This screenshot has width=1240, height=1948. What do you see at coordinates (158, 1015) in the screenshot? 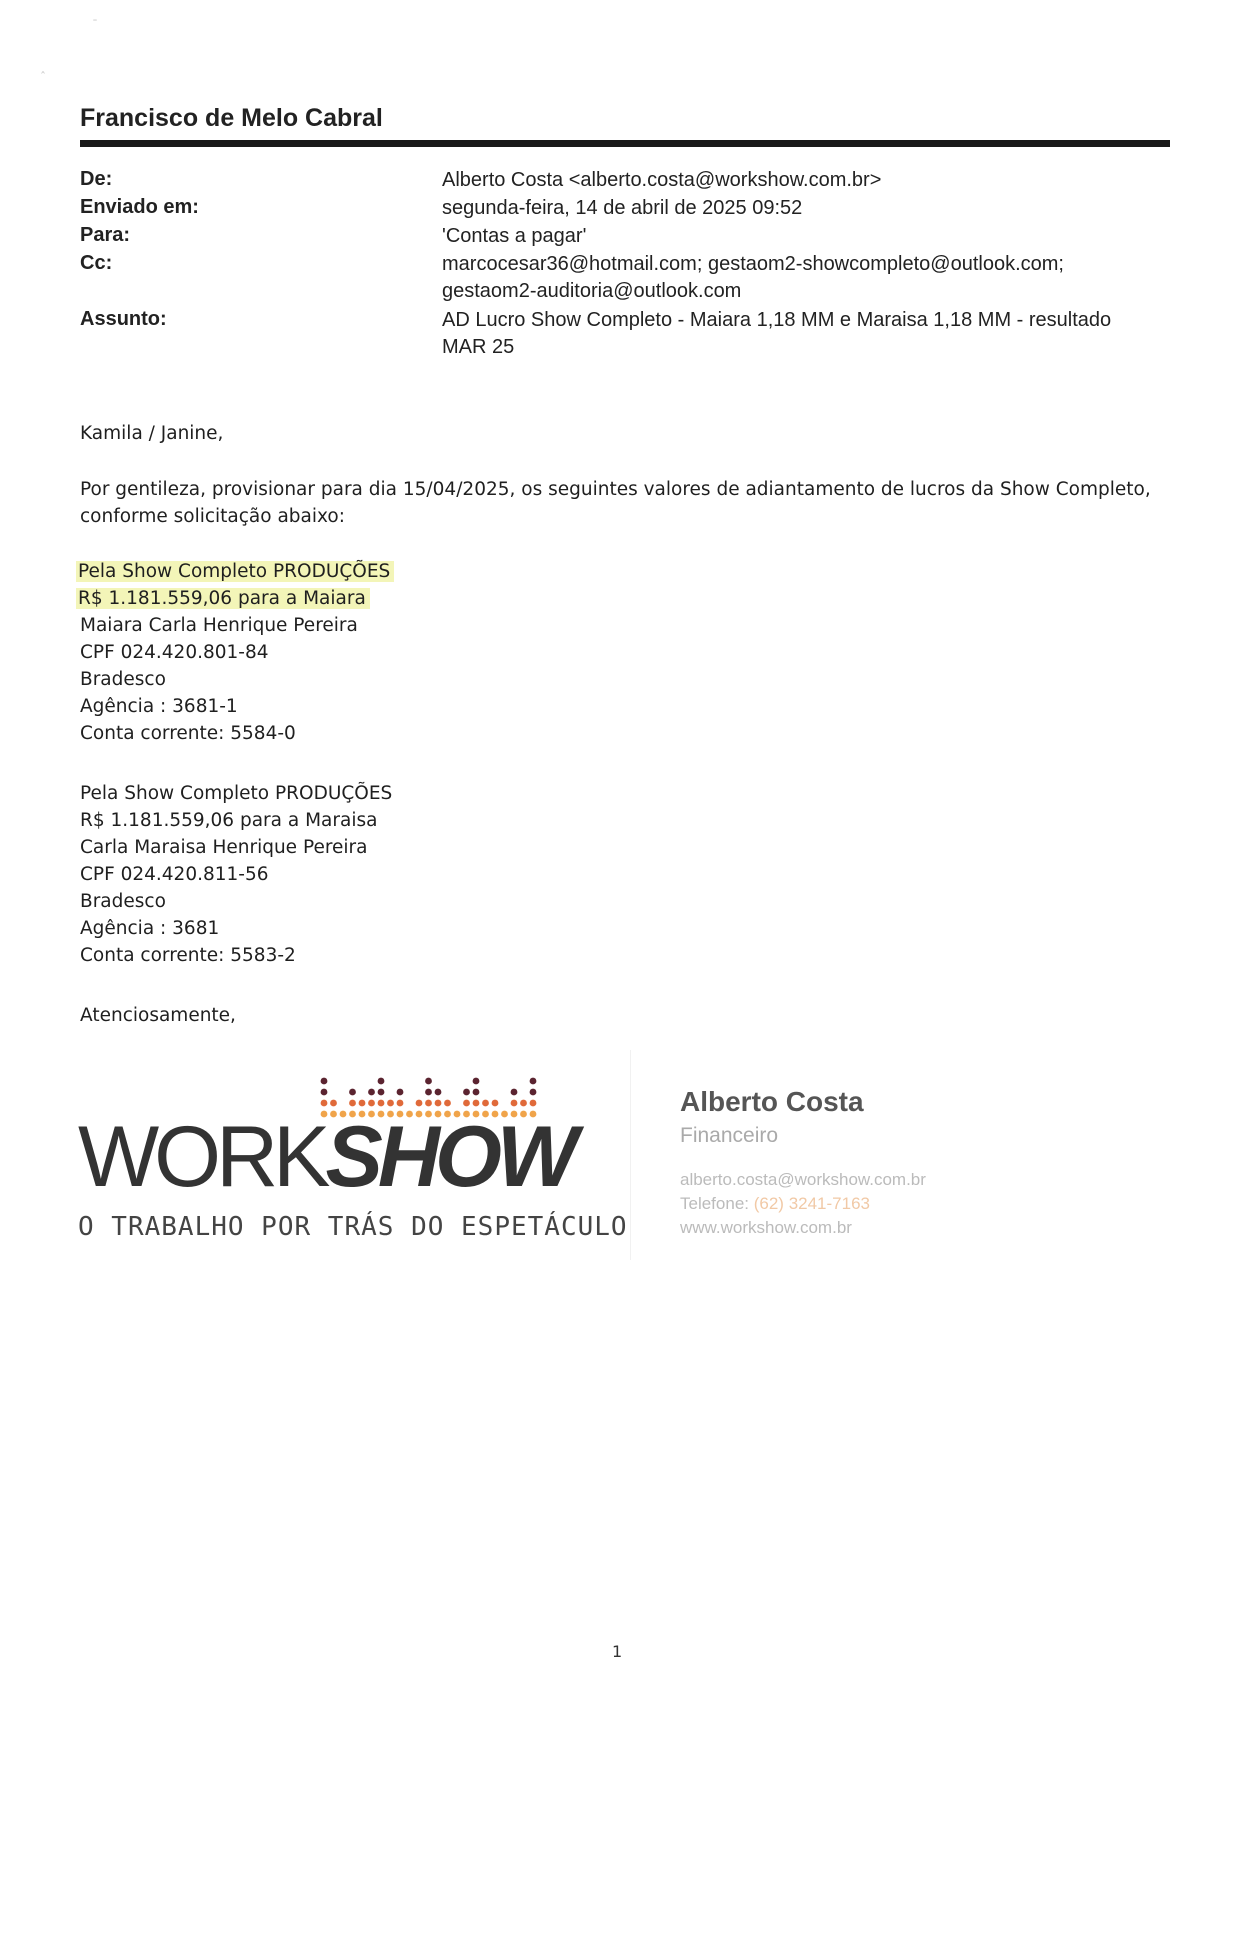
I see `closing: Atenciosamente,` at bounding box center [158, 1015].